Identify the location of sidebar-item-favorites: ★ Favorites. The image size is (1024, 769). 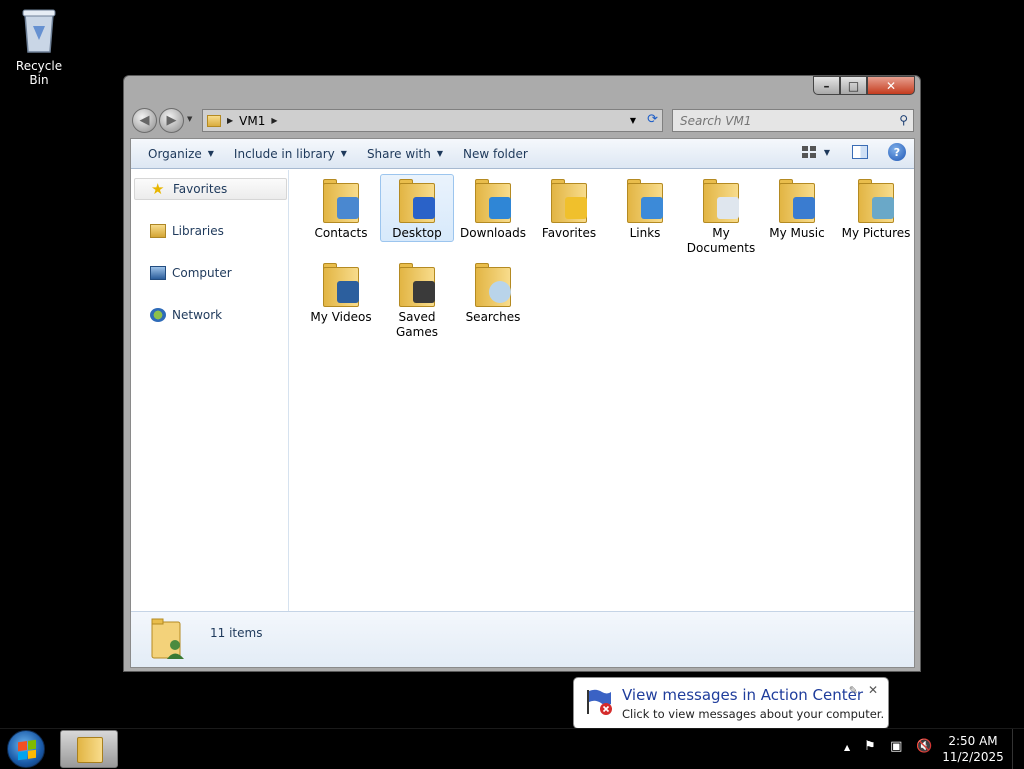
(210, 189).